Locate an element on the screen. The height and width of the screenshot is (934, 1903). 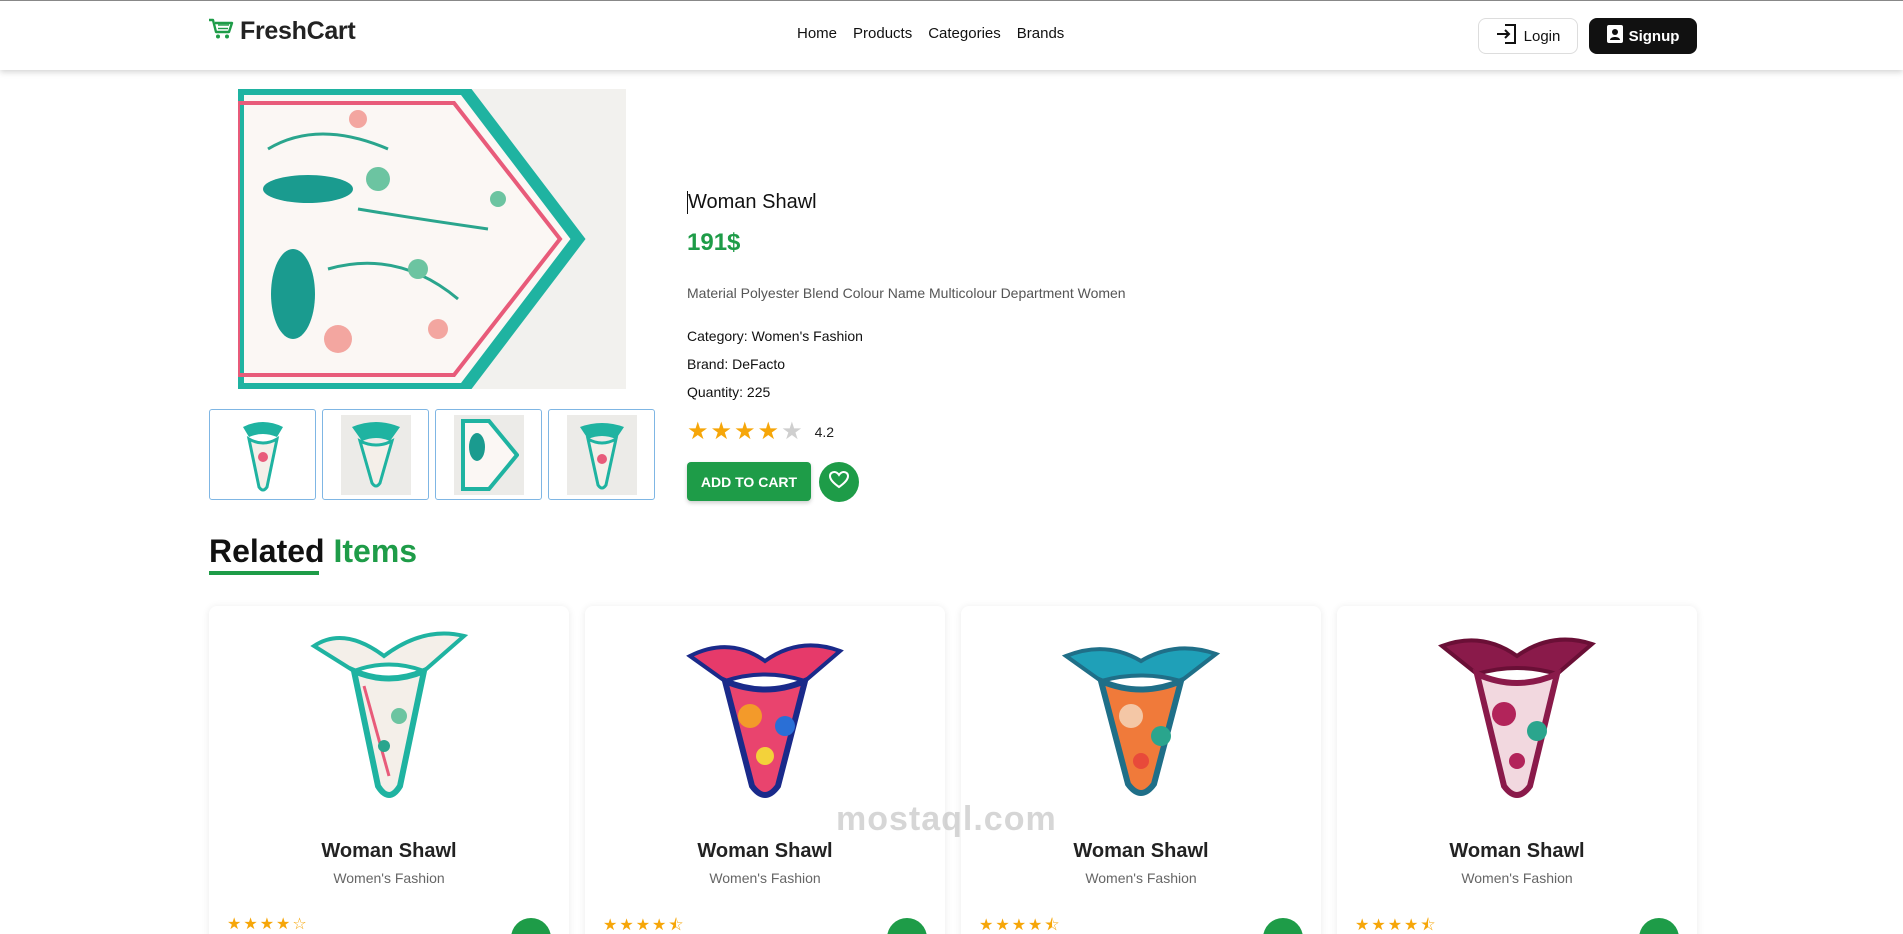
heading-underline is located at coordinates (264, 573).